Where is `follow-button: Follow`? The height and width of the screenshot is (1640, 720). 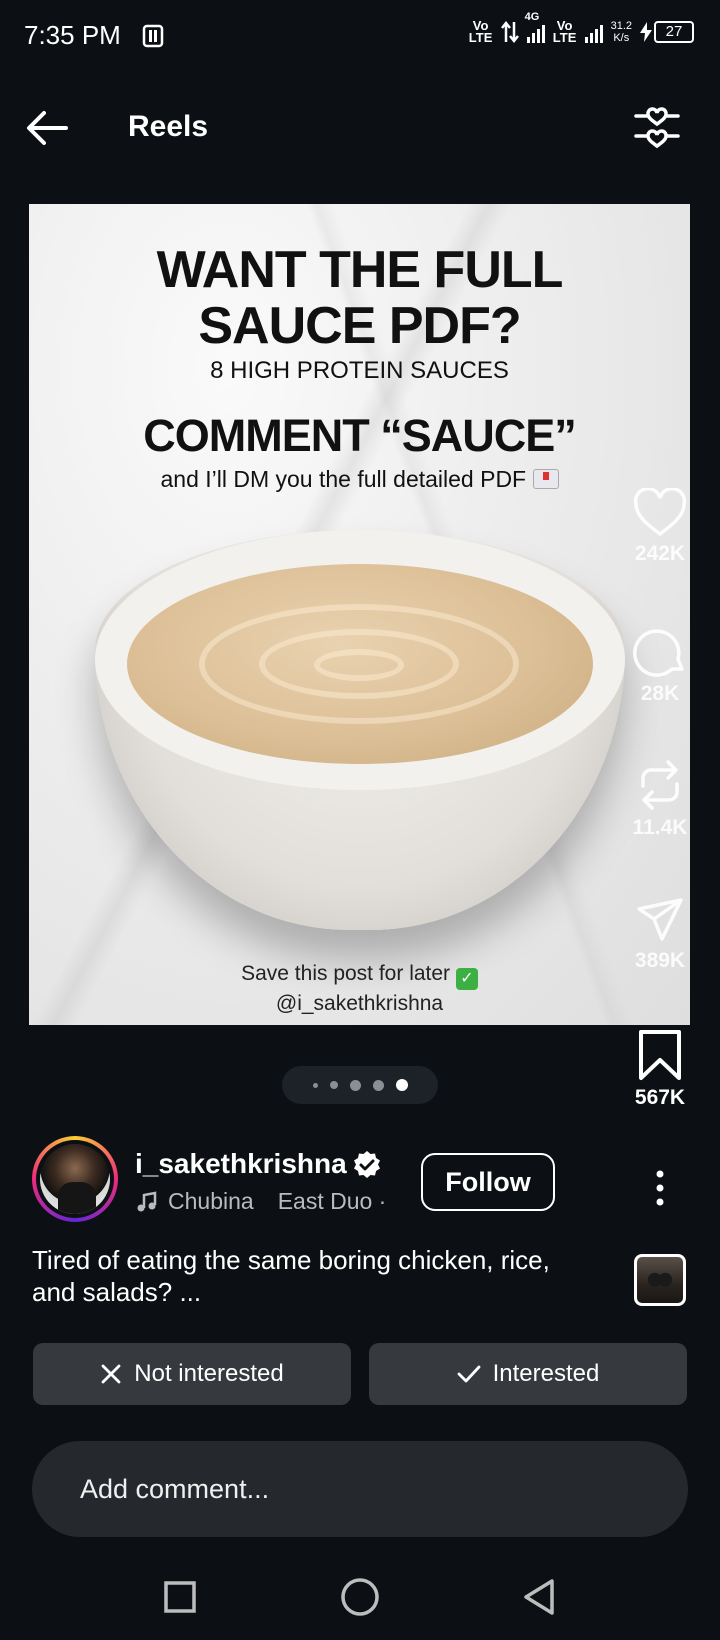
follow-button: Follow is located at coordinates (488, 1182).